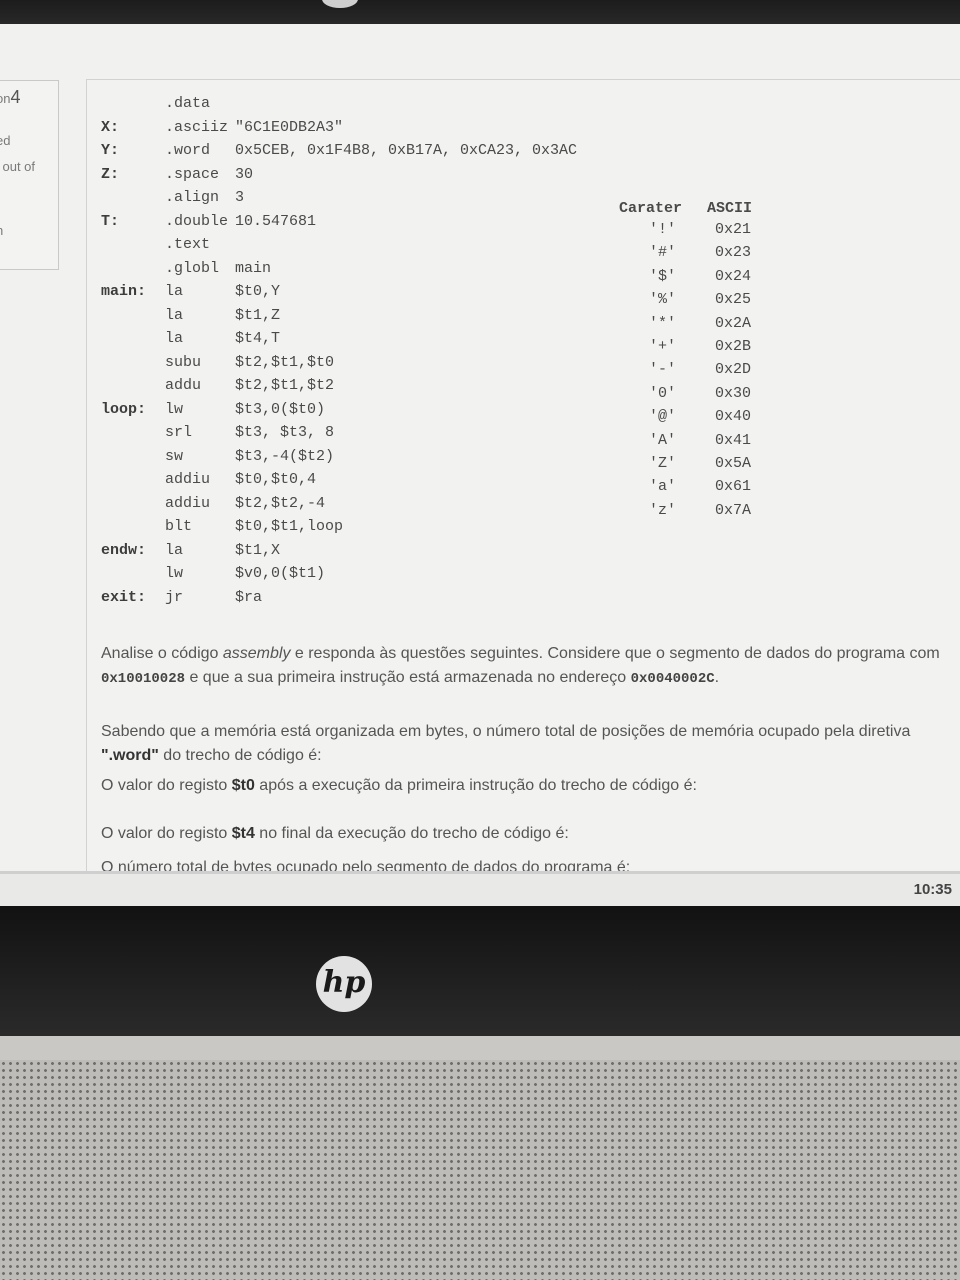  I want to click on question-status: ed, so click(5, 140).